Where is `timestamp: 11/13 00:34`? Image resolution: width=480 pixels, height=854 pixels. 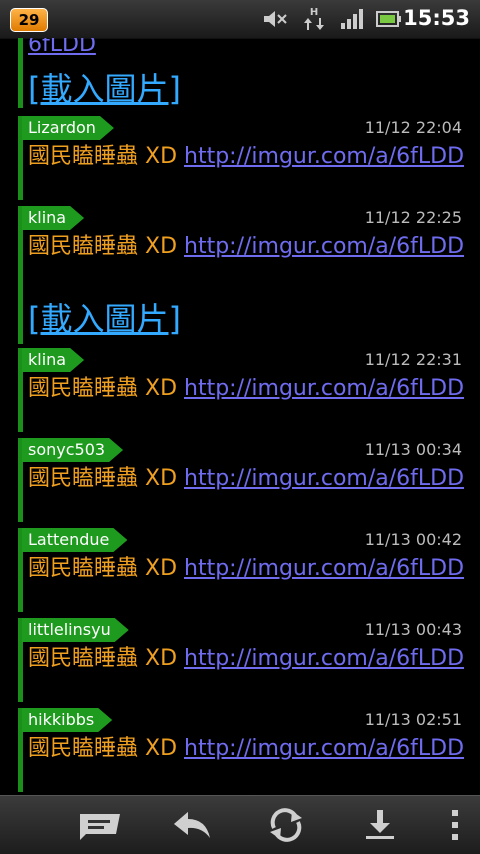
timestamp: 11/13 00:34 is located at coordinates (413, 449).